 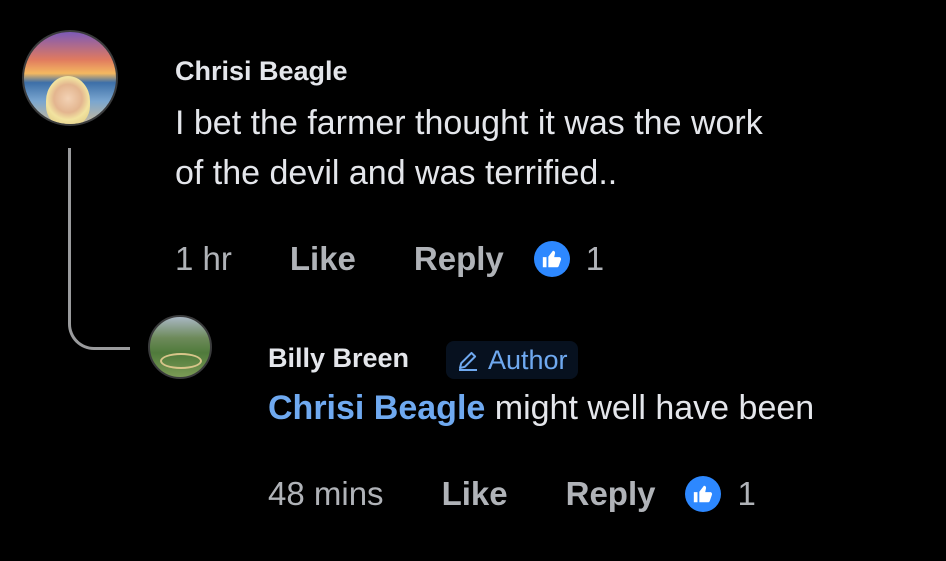 What do you see at coordinates (338, 358) in the screenshot?
I see `reply-author-name: Billy Breen` at bounding box center [338, 358].